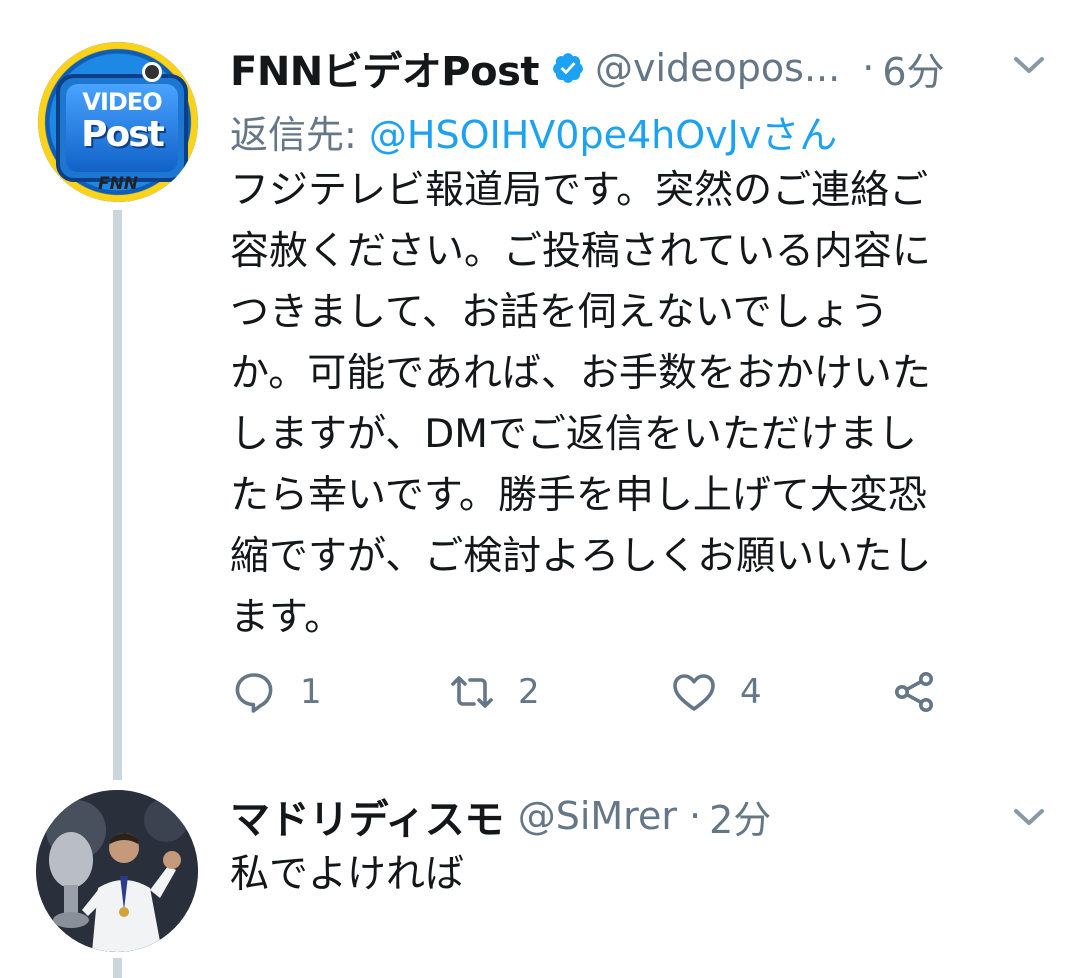  I want to click on like-button: 4, so click(716, 692).